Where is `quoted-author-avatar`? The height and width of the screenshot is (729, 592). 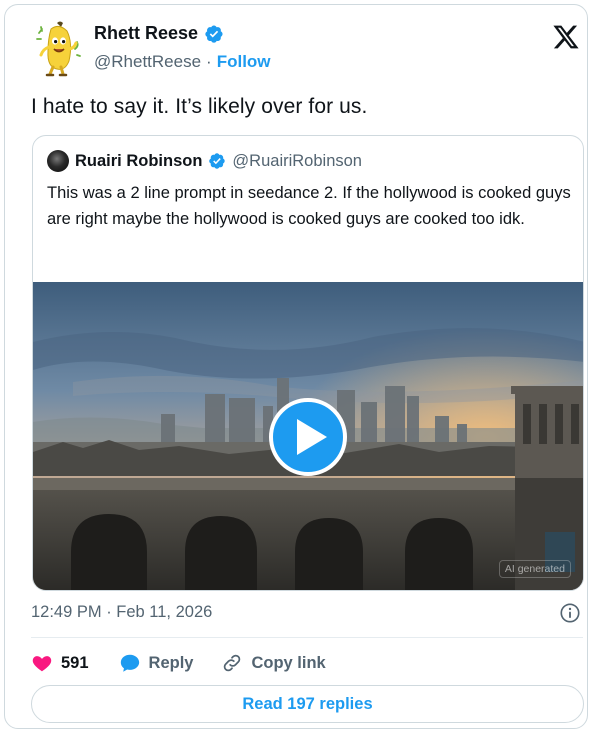
quoted-author-avatar is located at coordinates (58, 161).